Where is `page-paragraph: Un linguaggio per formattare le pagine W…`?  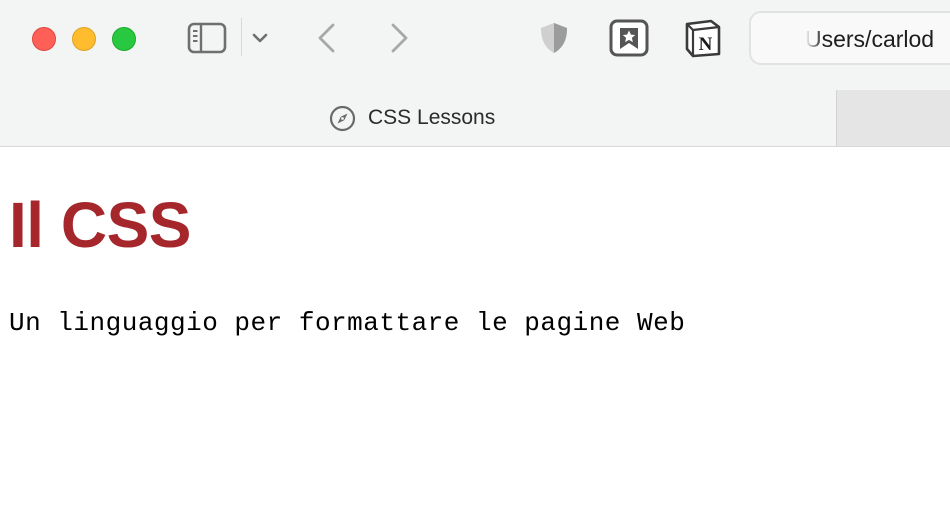 page-paragraph: Un linguaggio per formattare le pagine W… is located at coordinates (347, 323).